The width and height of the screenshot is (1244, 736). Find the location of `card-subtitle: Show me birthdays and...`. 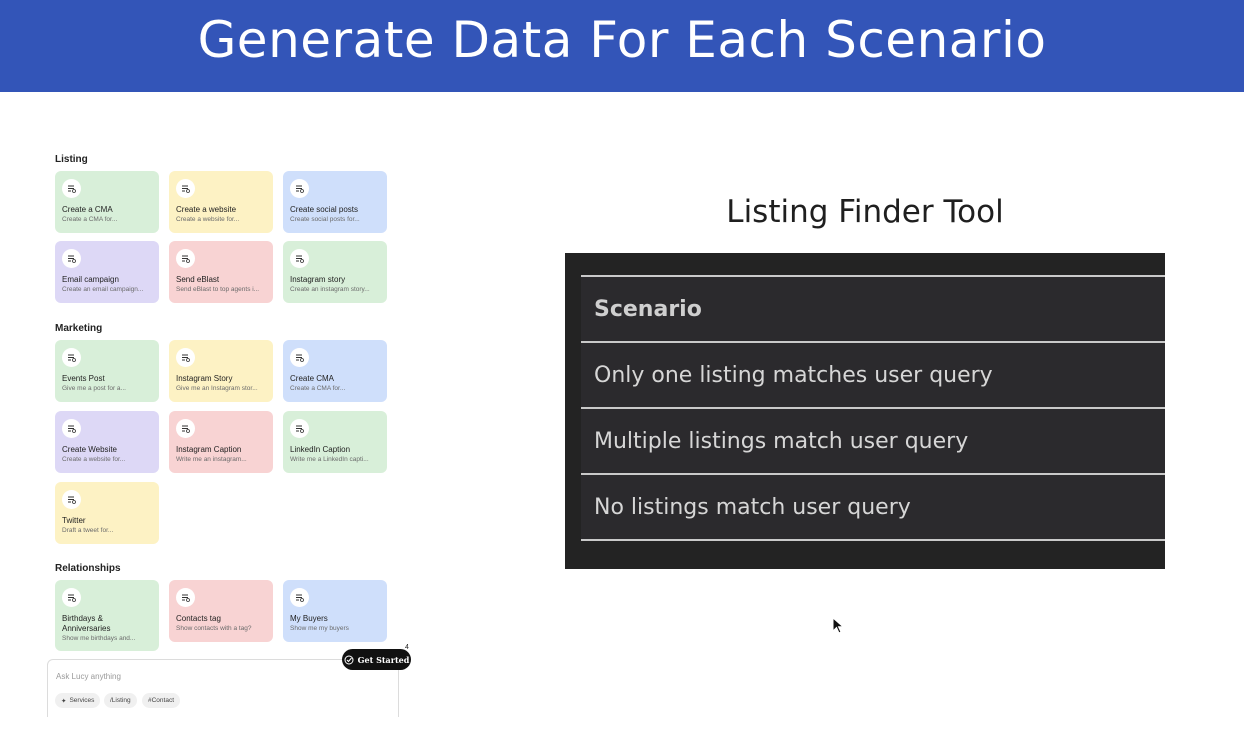

card-subtitle: Show me birthdays and... is located at coordinates (99, 638).